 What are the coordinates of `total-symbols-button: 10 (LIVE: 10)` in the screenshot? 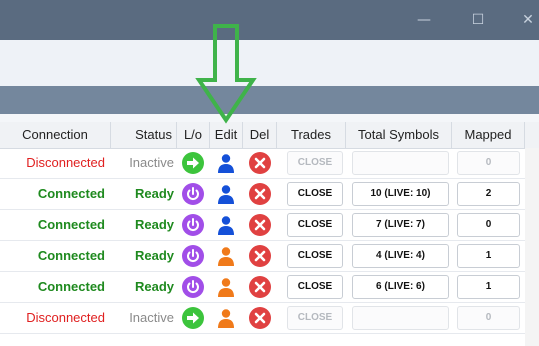 It's located at (400, 194).